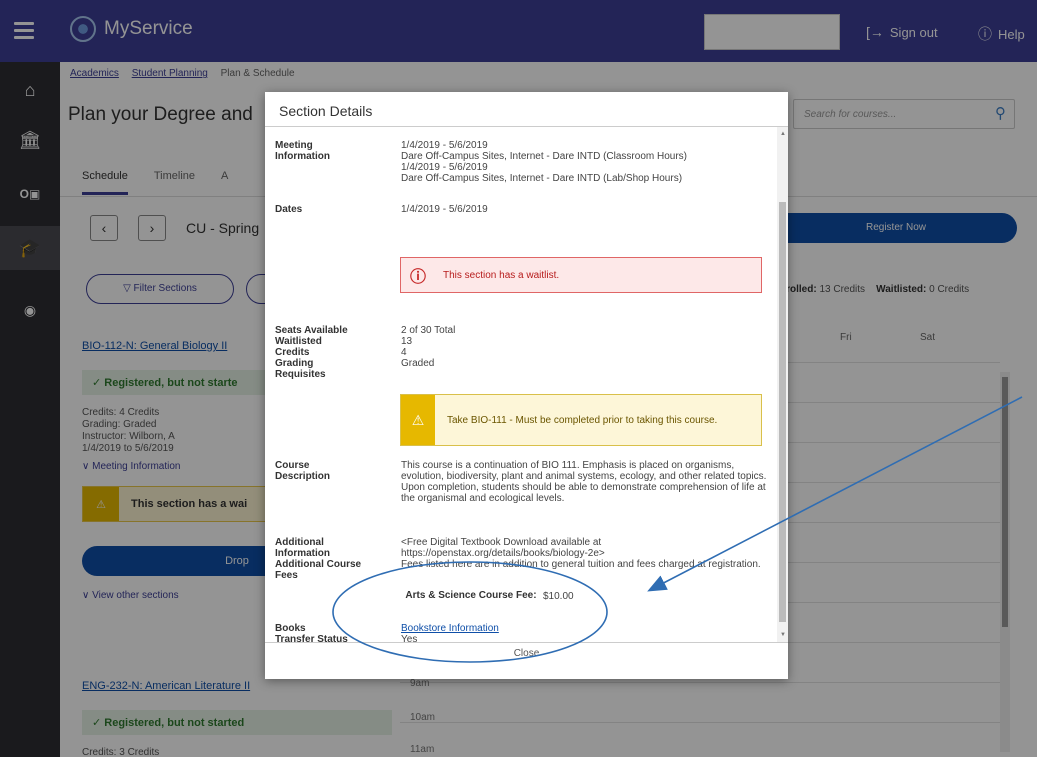 This screenshot has width=1037, height=757. Describe the element at coordinates (294, 363) in the screenshot. I see `grading-label: Grading` at that location.